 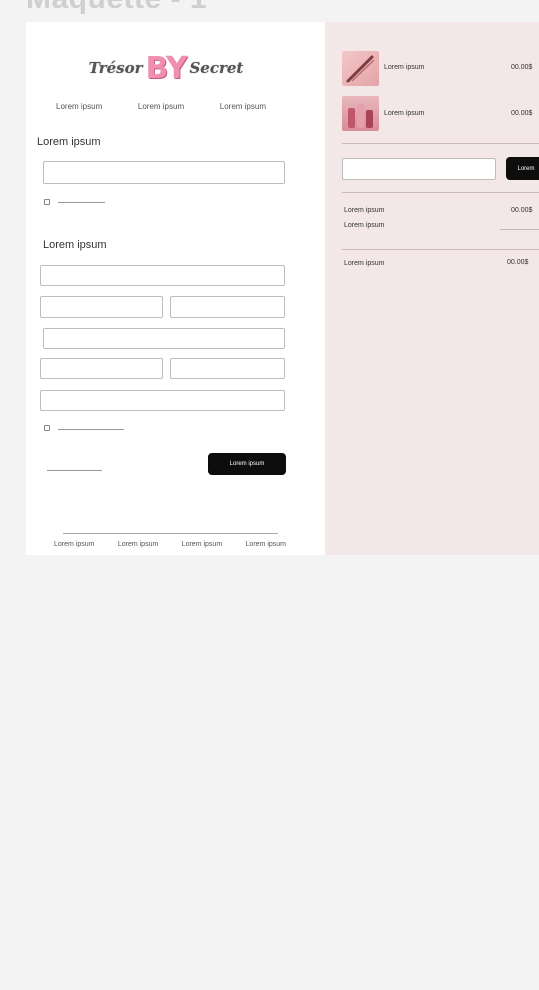 What do you see at coordinates (227, 307) in the screenshot?
I see `last-name-field` at bounding box center [227, 307].